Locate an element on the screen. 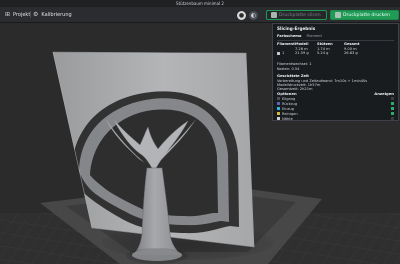 This screenshot has width=400, height=264. tree-base-shadow is located at coordinates (157, 256).